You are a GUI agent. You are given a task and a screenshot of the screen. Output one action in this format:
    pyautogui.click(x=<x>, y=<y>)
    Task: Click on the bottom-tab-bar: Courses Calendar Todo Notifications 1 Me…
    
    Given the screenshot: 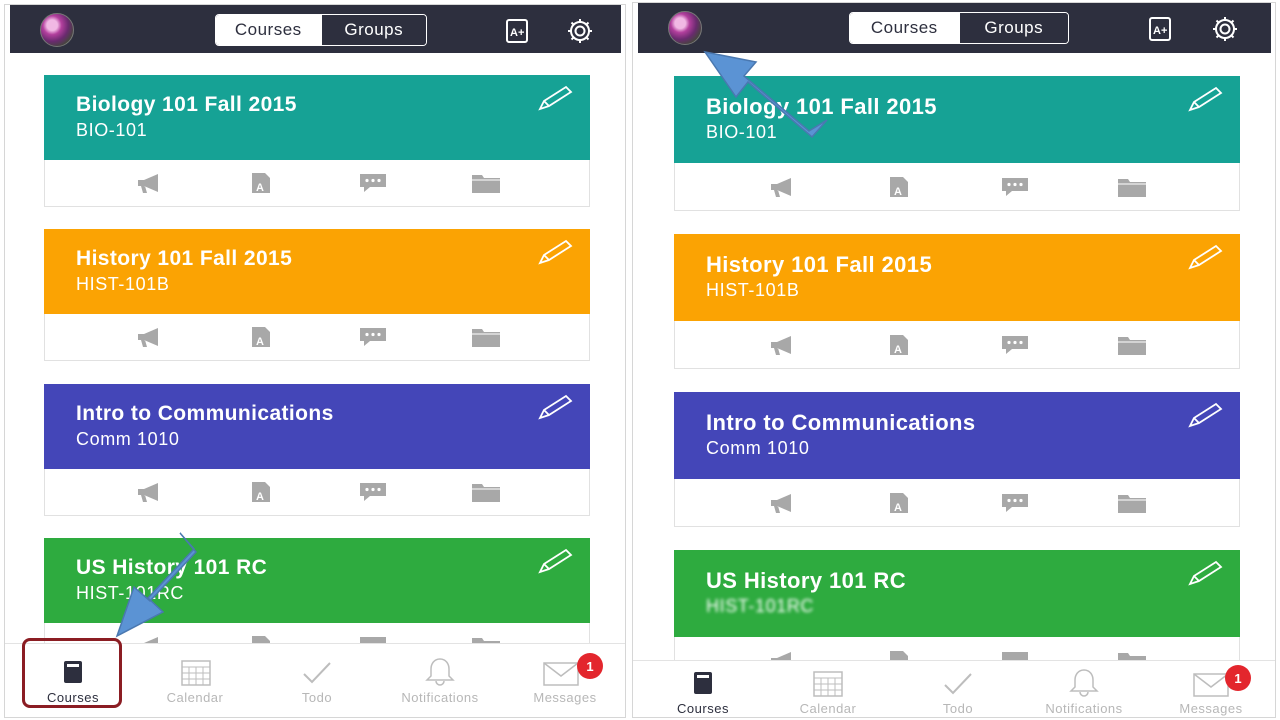 What is the action you would take?
    pyautogui.click(x=954, y=688)
    